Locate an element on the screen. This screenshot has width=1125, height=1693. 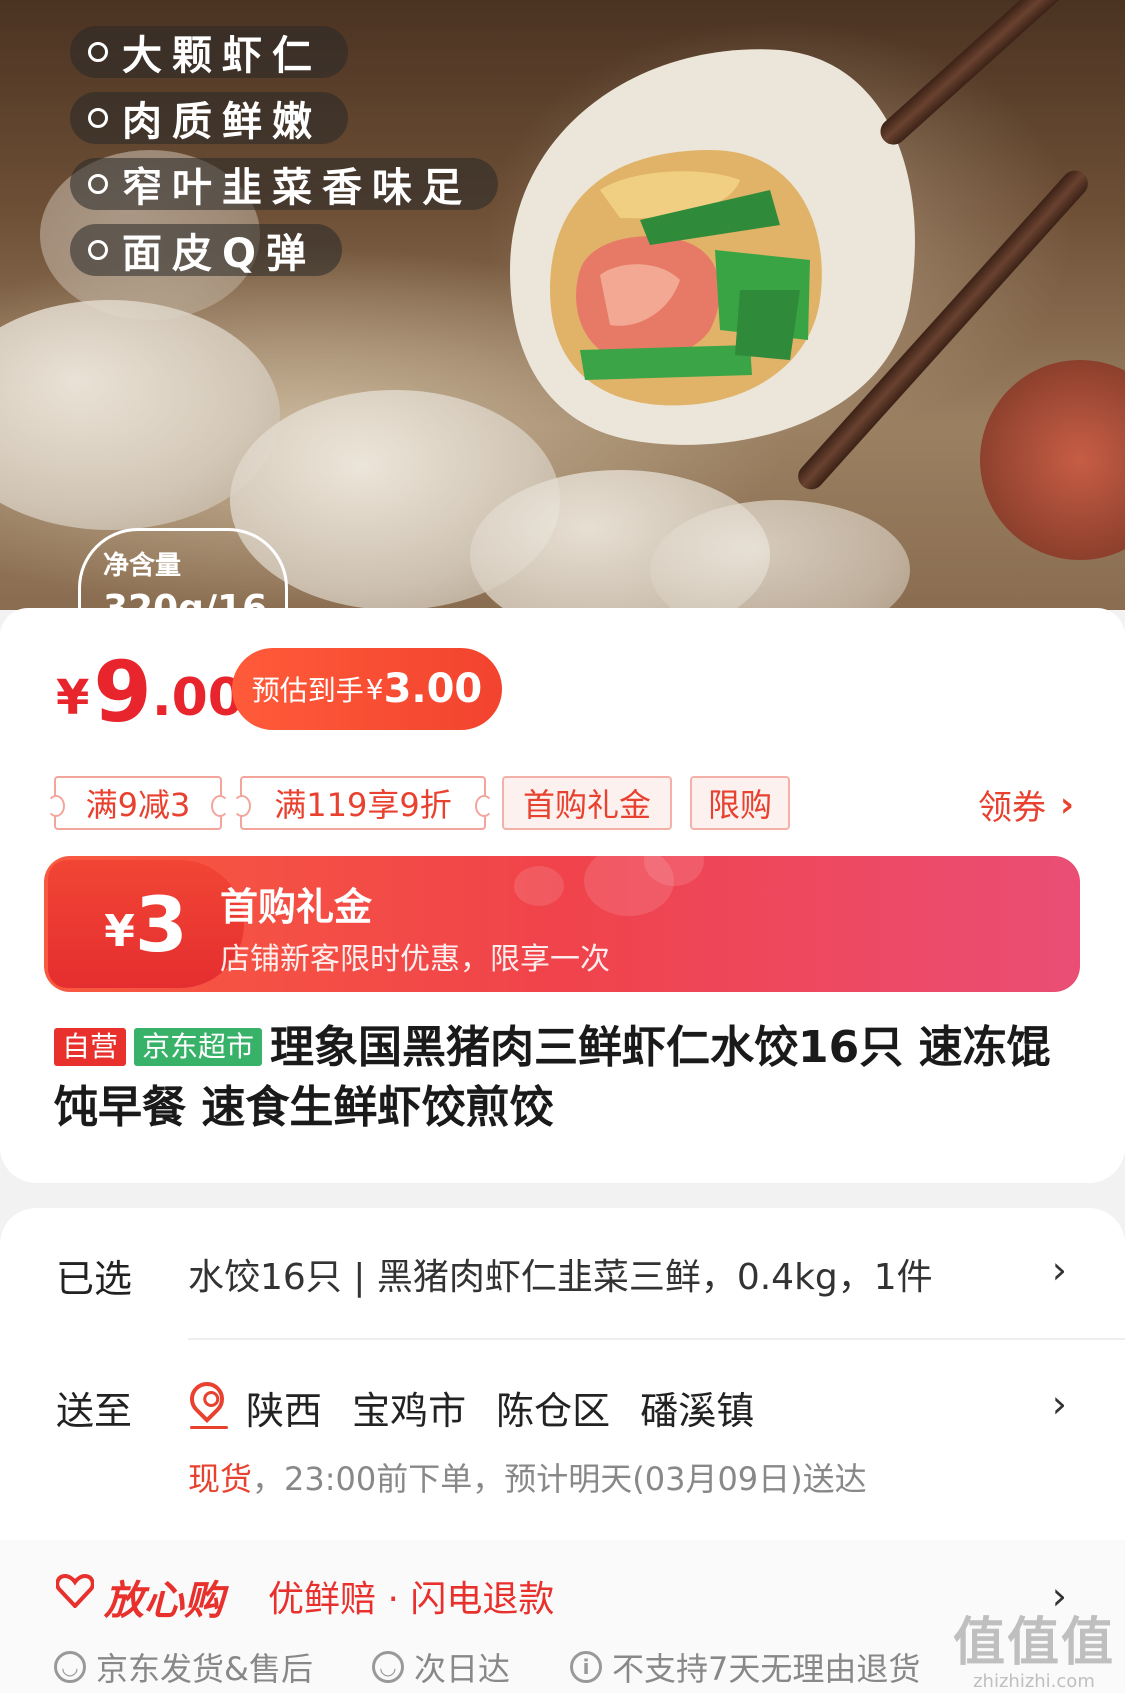
service-item: ◡ 次日达 is located at coordinates (441, 1667).